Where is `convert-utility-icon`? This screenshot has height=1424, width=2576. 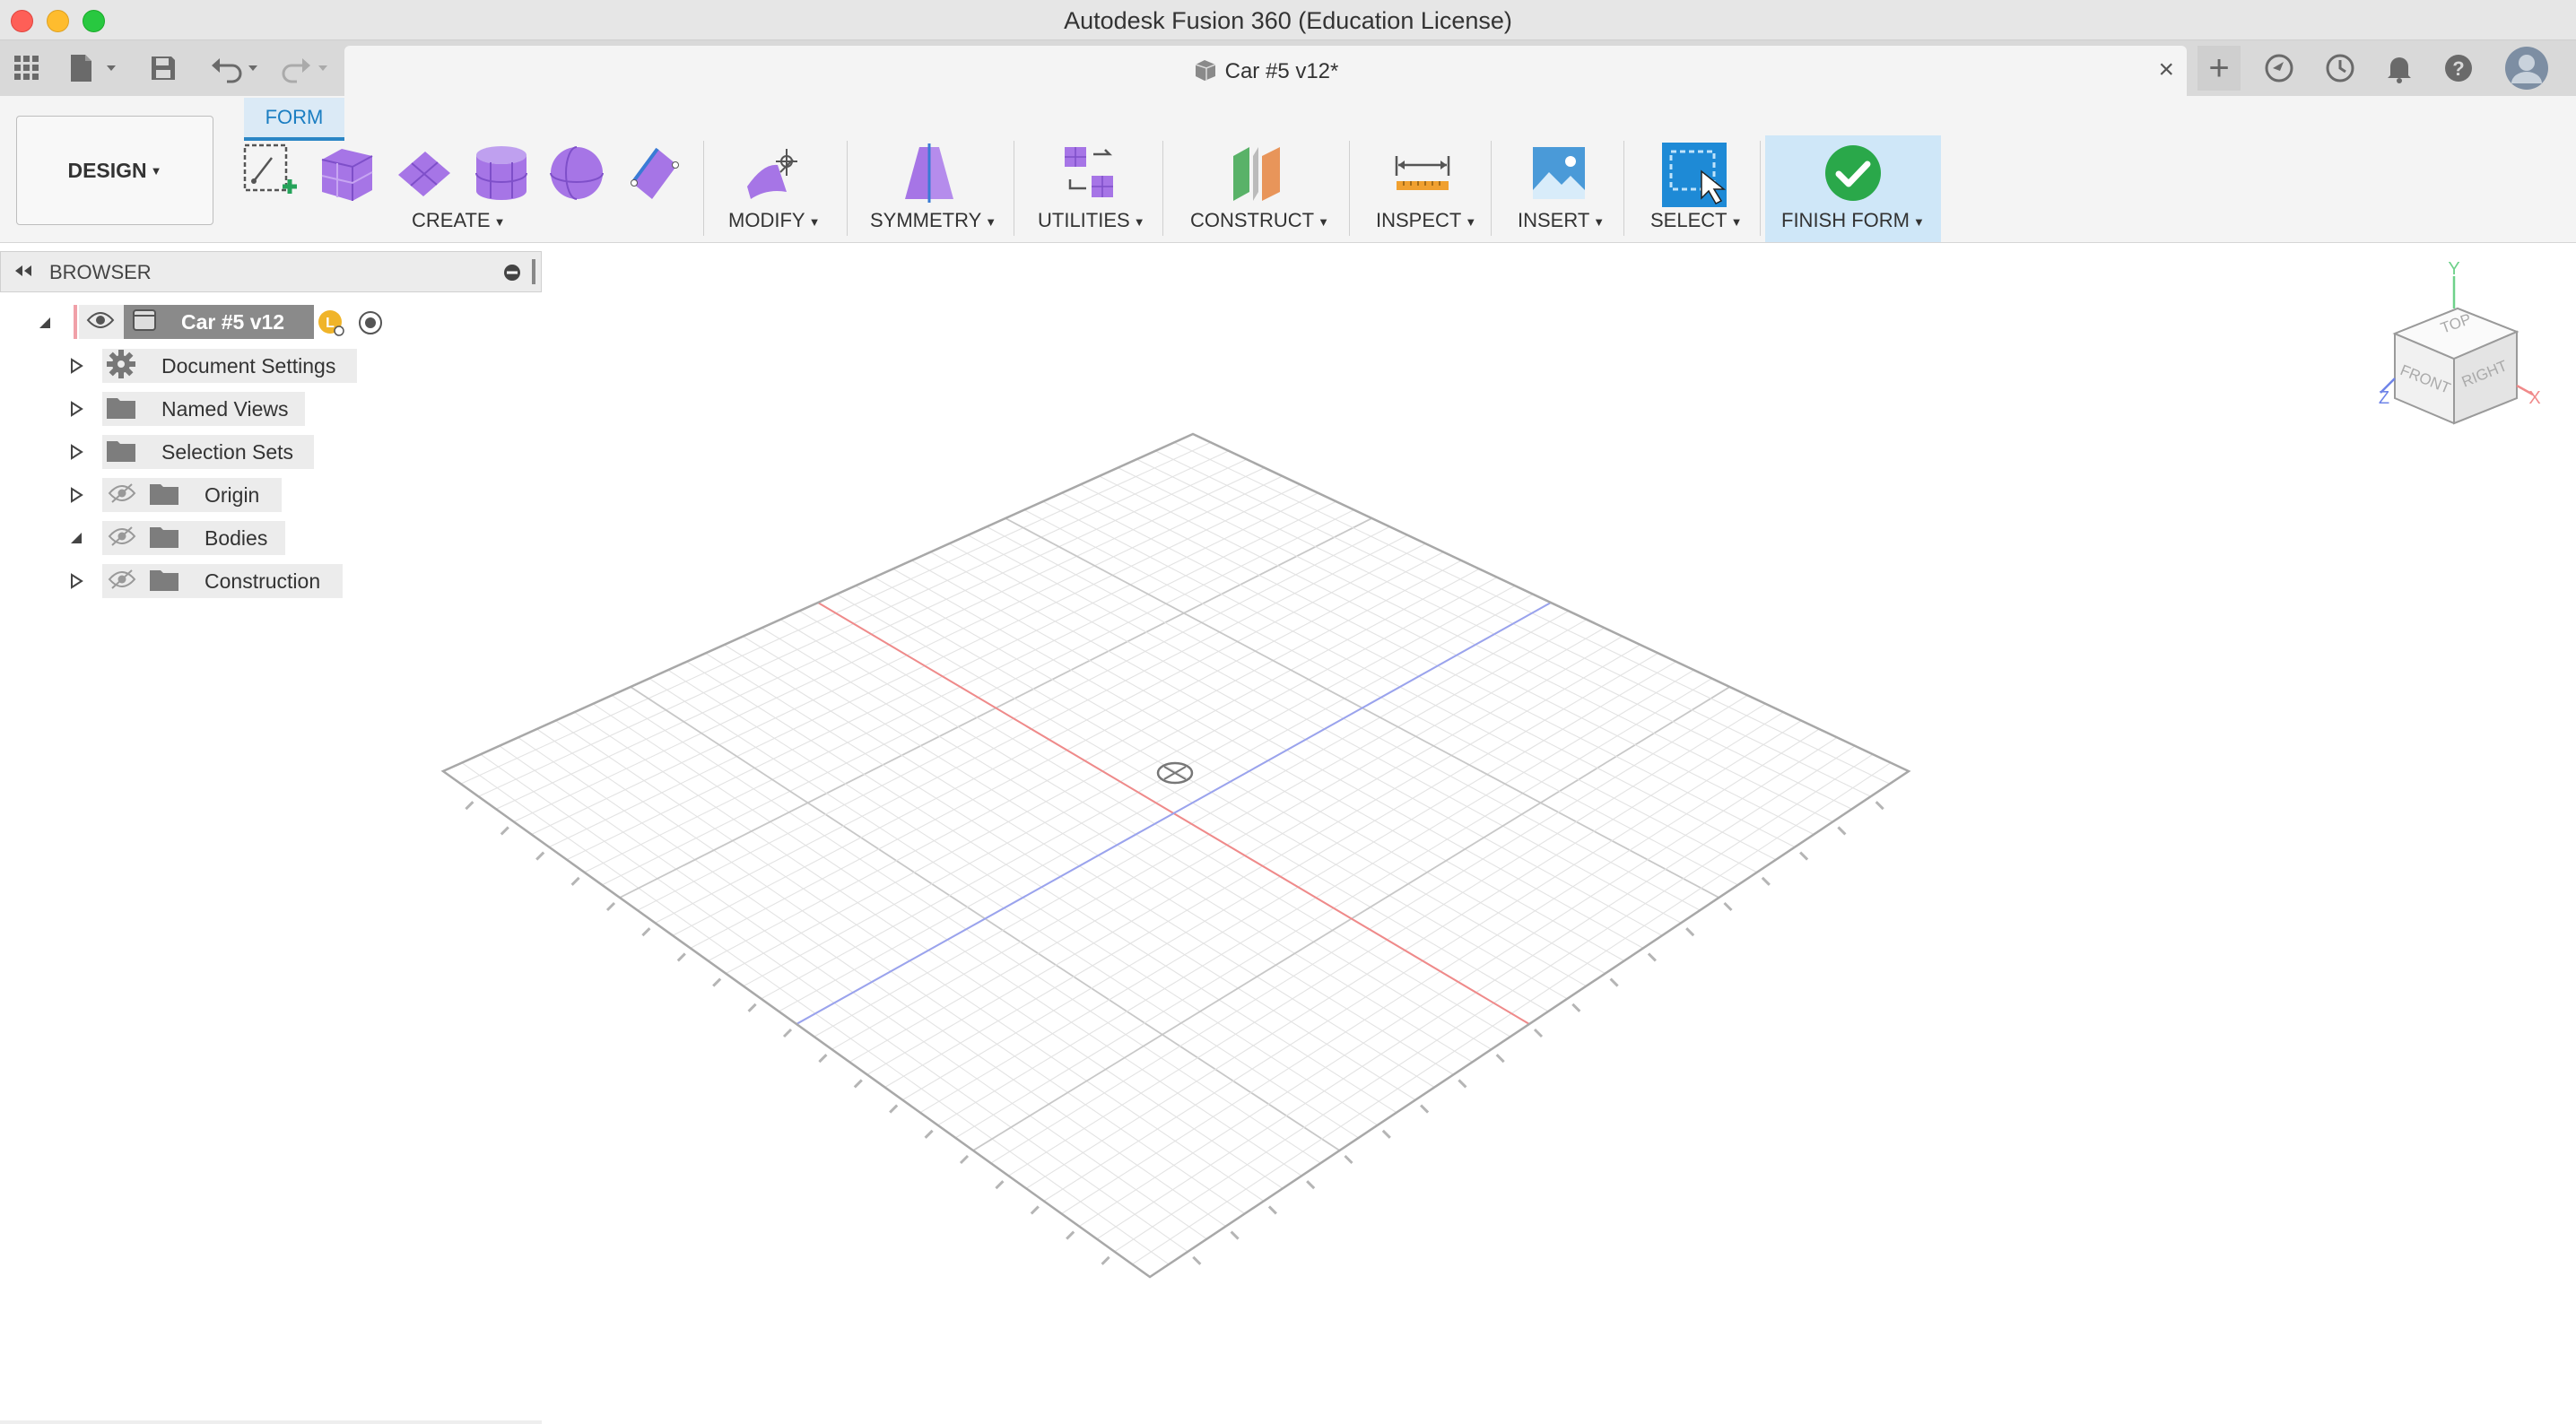
convert-utility-icon is located at coordinates (1089, 173).